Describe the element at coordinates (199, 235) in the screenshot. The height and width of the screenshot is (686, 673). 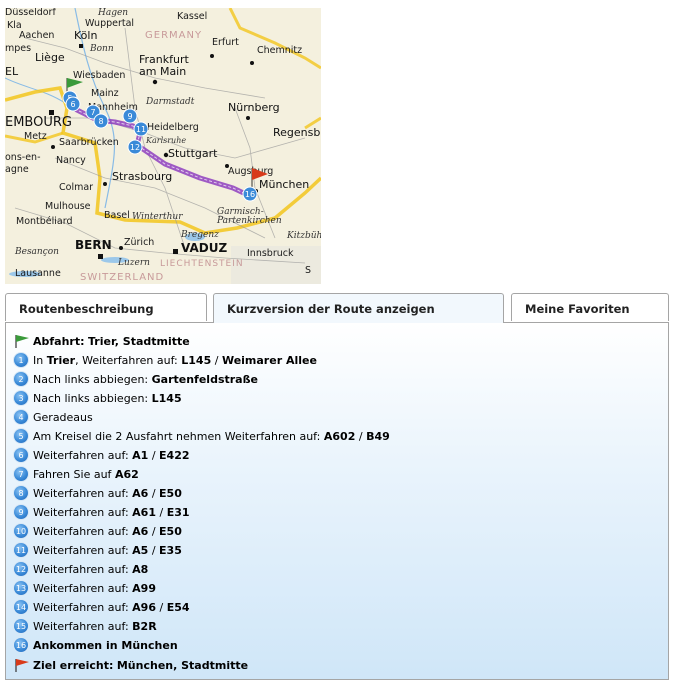
I see `map-city-label: Bregenz` at that location.